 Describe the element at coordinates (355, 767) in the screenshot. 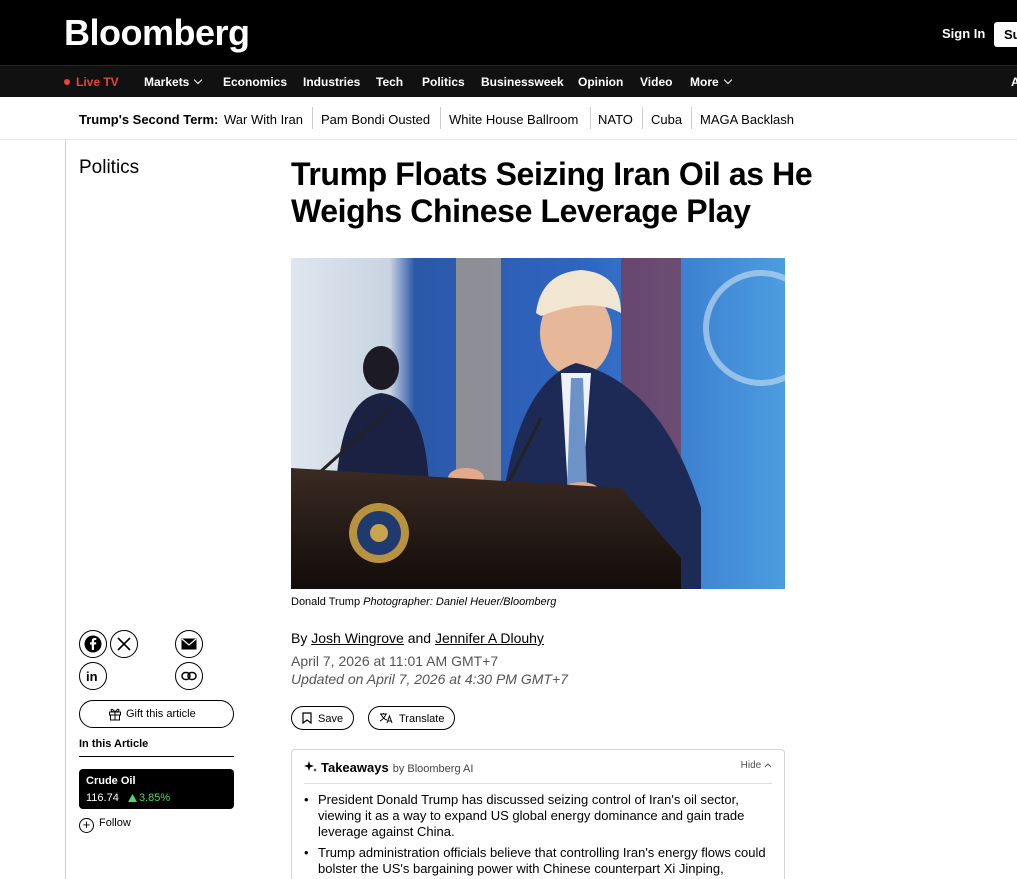

I see `takeaways-title: Takeaways` at that location.